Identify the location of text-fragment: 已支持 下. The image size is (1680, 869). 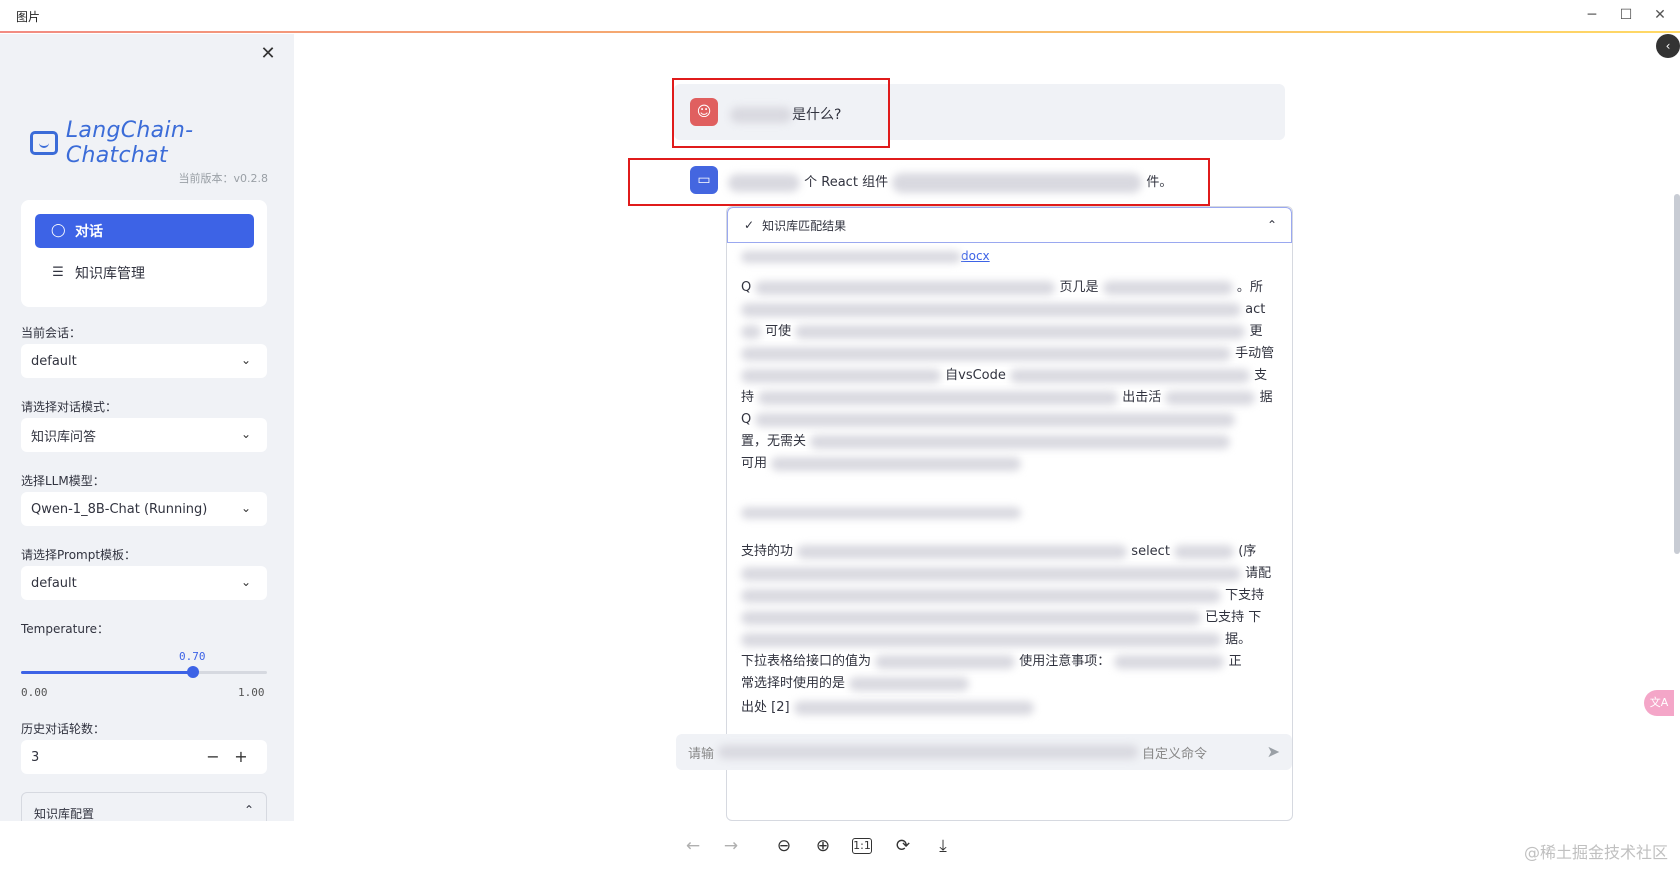
(1233, 617).